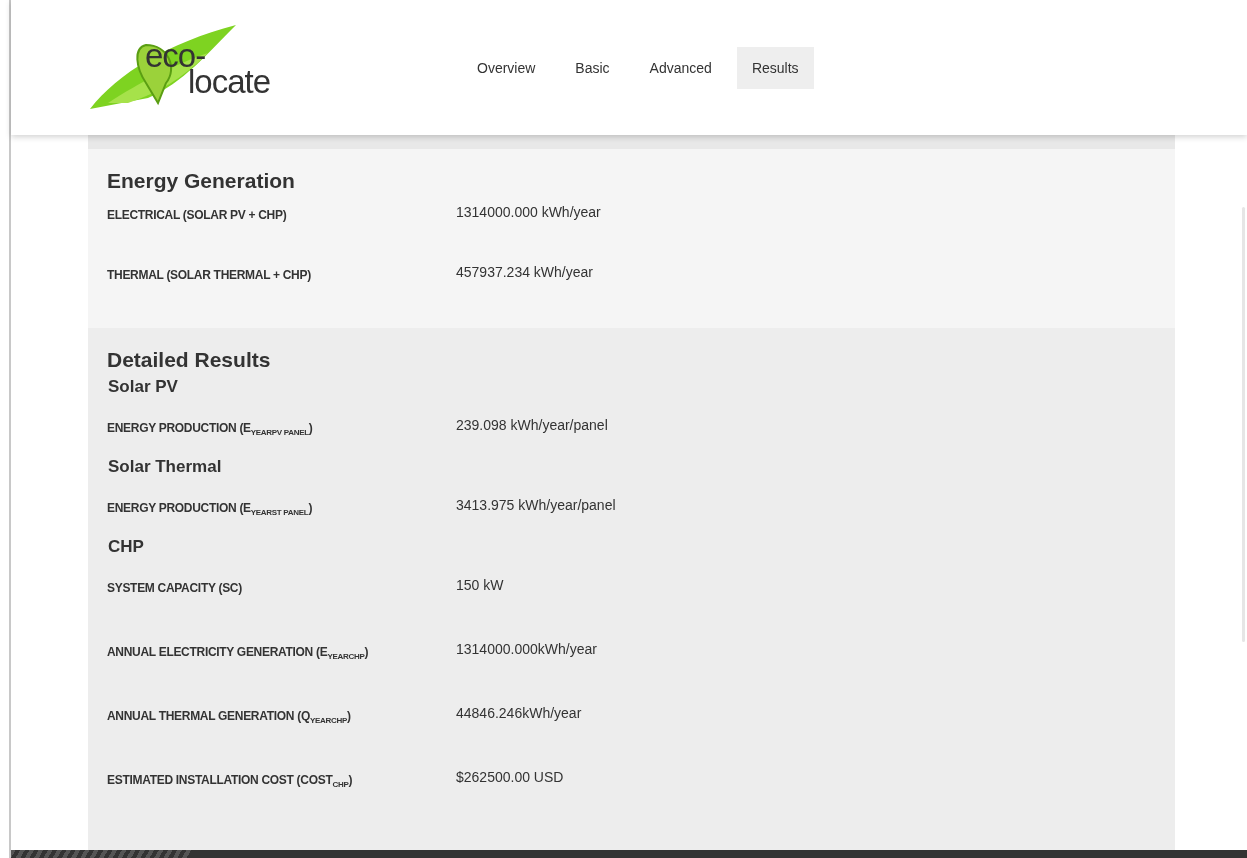 This screenshot has width=1247, height=858. Describe the element at coordinates (506, 67) in the screenshot. I see `nav-tab: Overview` at that location.